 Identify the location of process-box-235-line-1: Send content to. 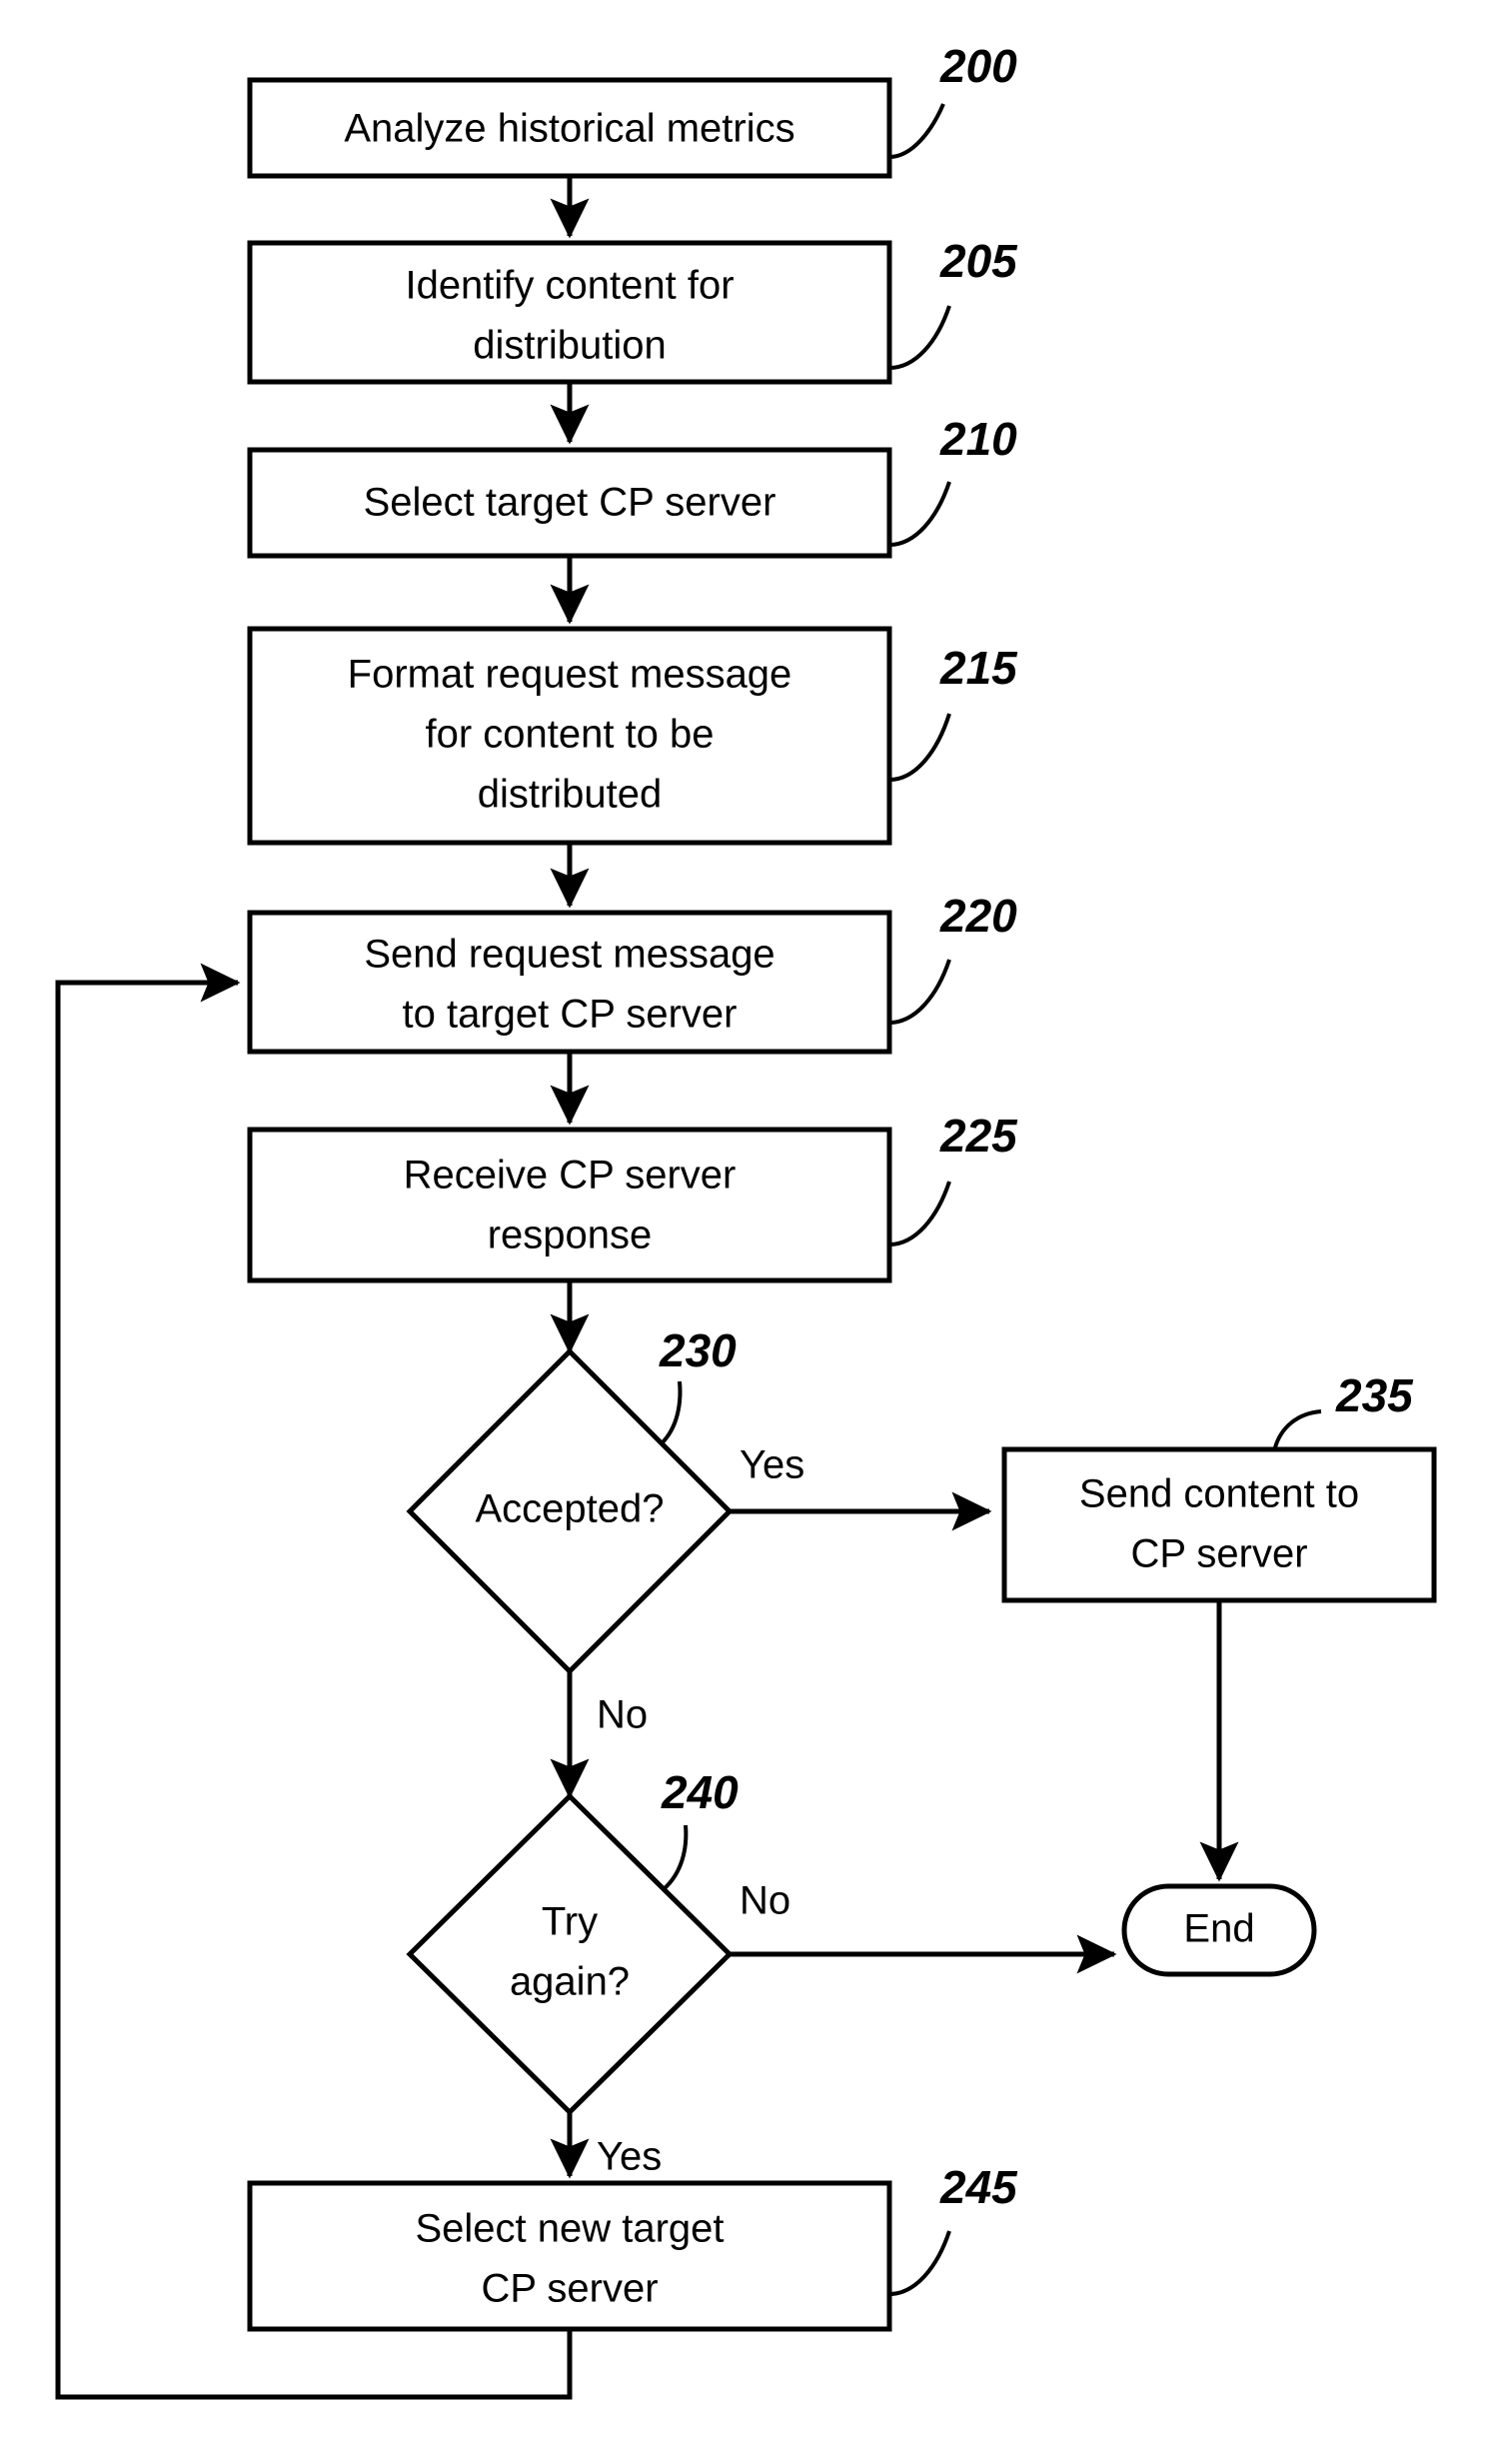
(1219, 1494).